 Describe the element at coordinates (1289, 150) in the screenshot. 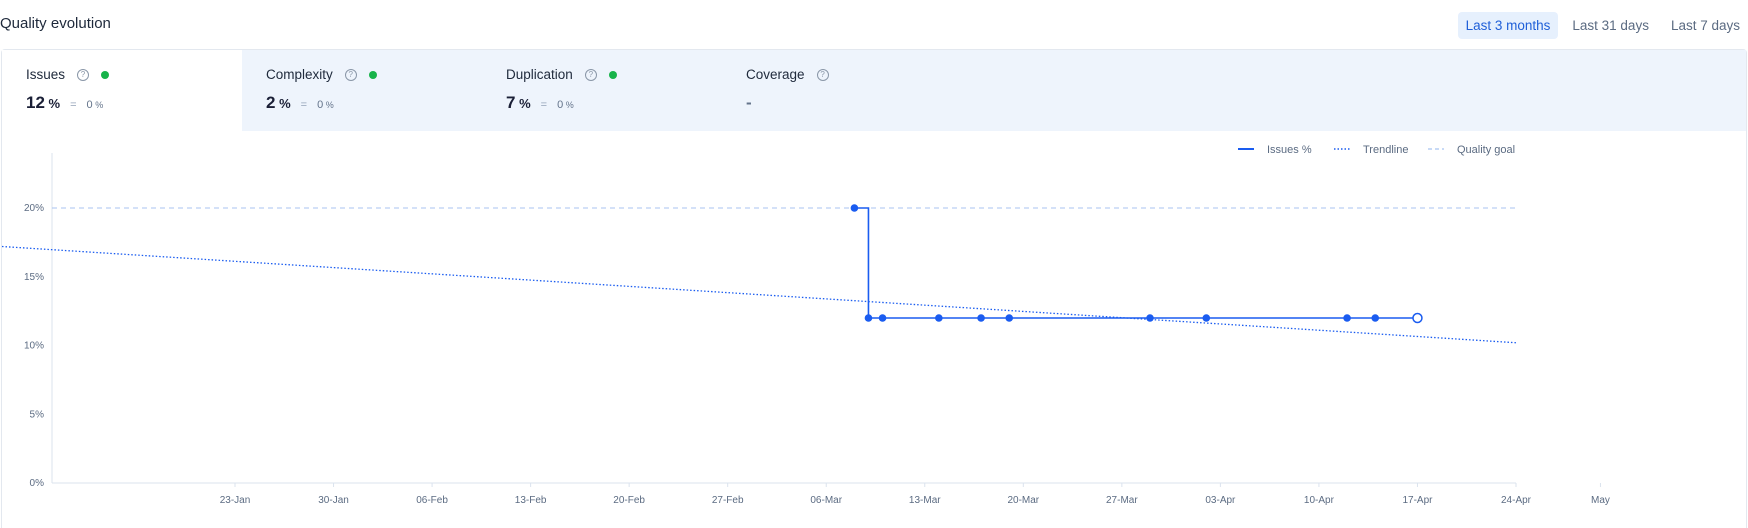

I see `legend-issues-label: Issues %` at that location.